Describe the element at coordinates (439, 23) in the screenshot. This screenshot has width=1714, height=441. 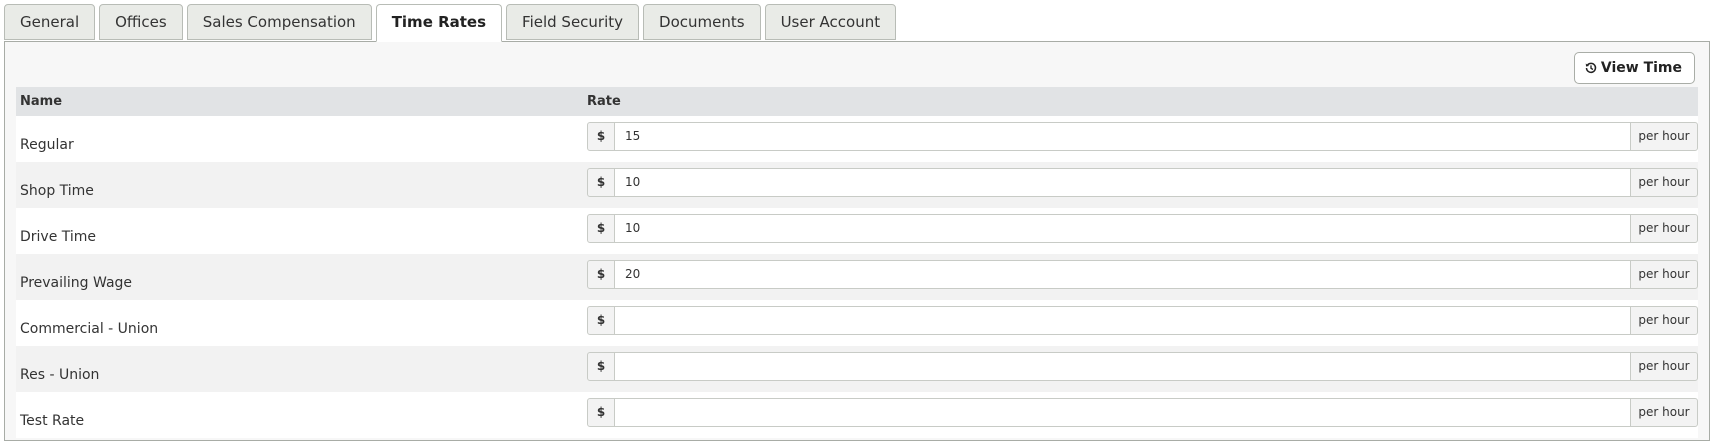
I see `tab-time-rates: Time Rates` at that location.